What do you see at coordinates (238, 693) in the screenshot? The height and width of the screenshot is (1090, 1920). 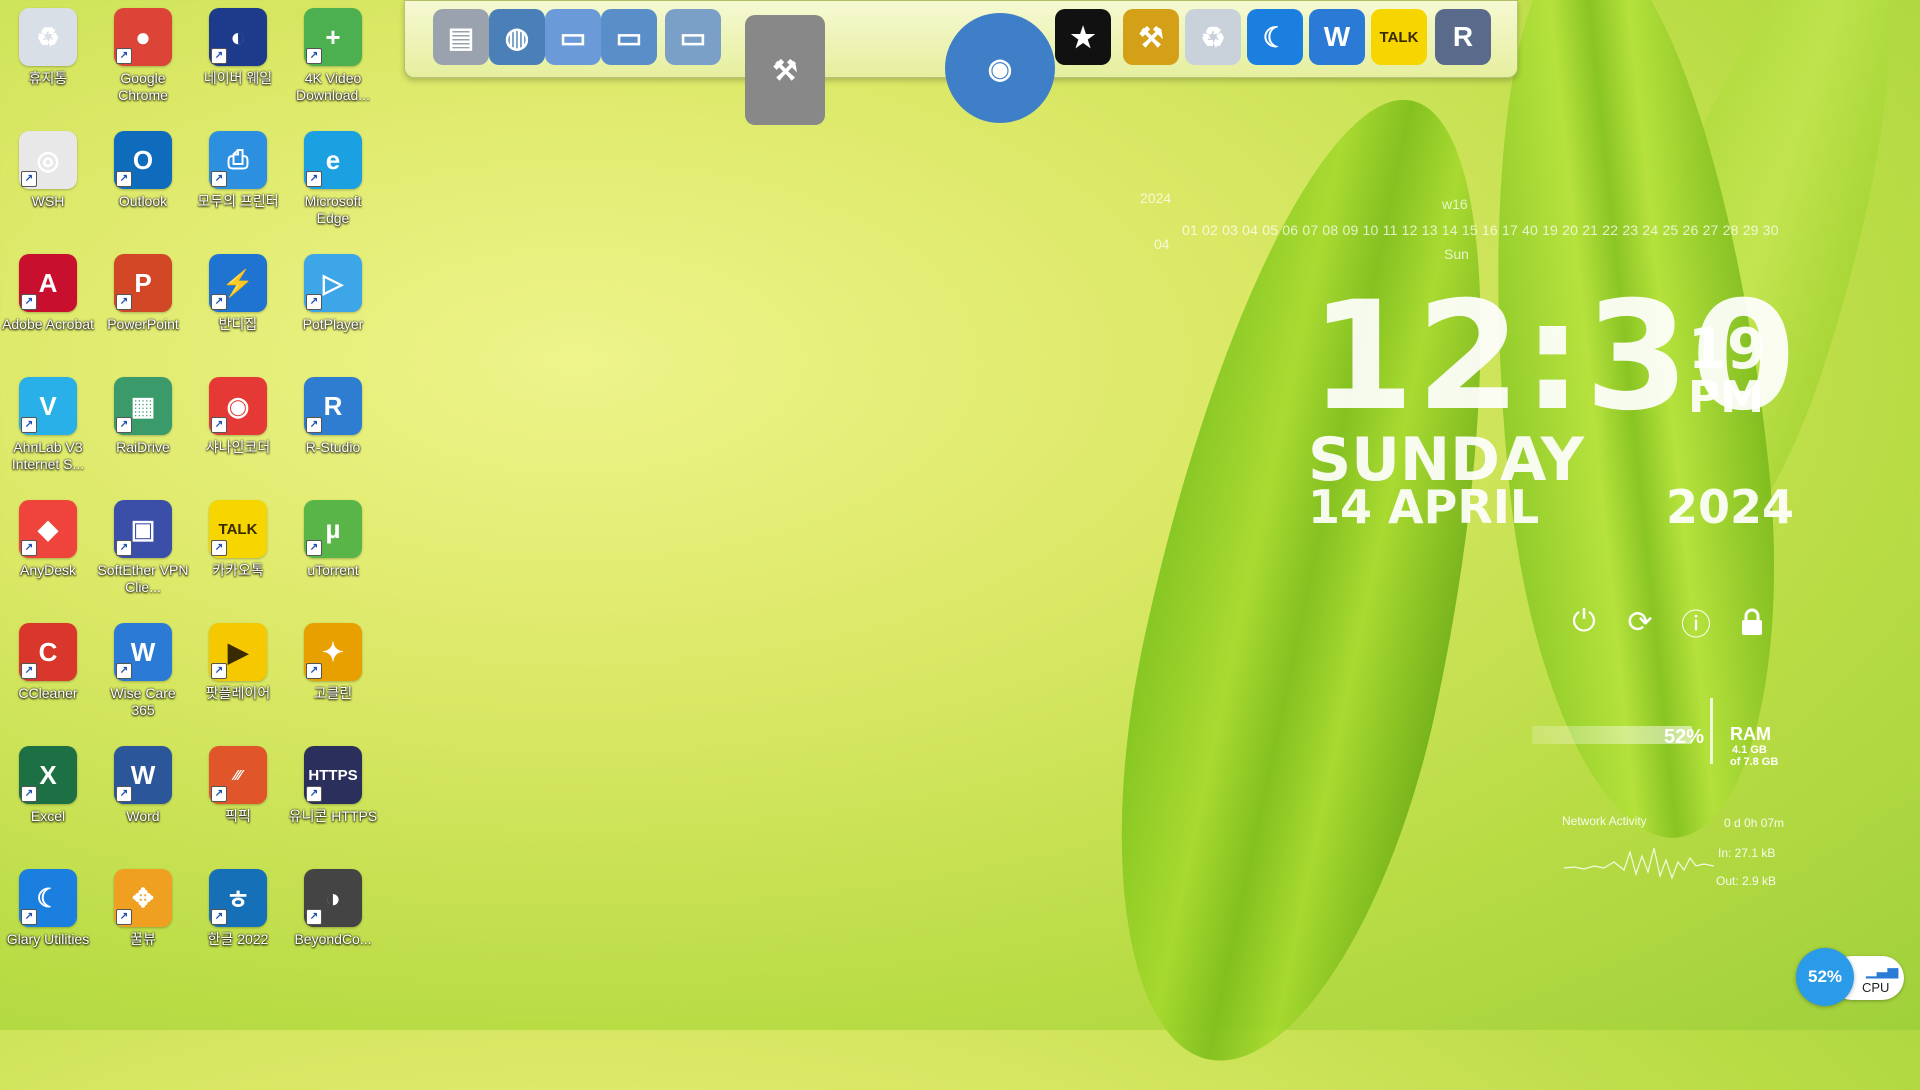 I see `desktop-icon-label: 팟플레이어` at bounding box center [238, 693].